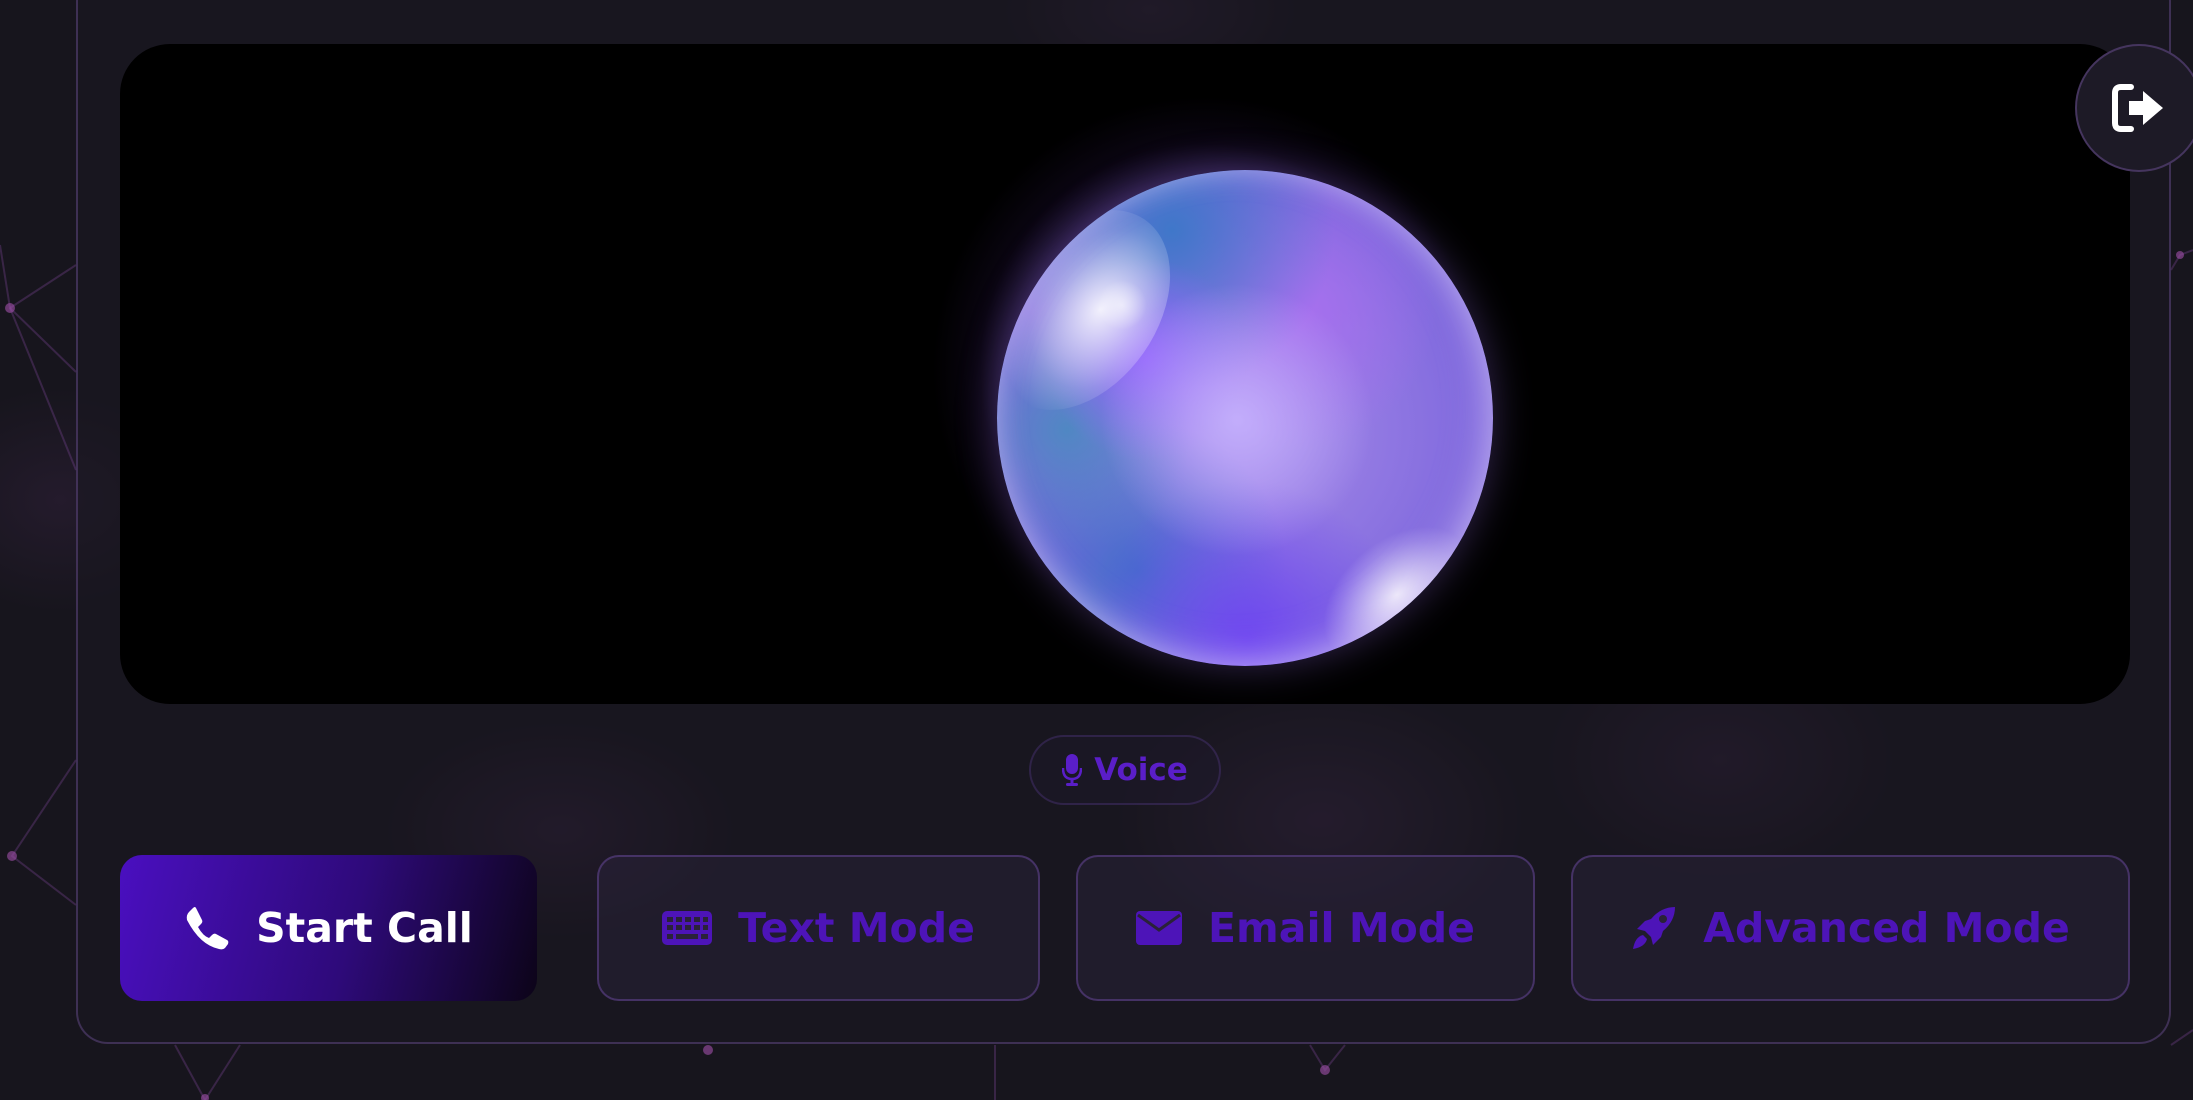  What do you see at coordinates (1654, 928) in the screenshot?
I see `rocket-icon` at bounding box center [1654, 928].